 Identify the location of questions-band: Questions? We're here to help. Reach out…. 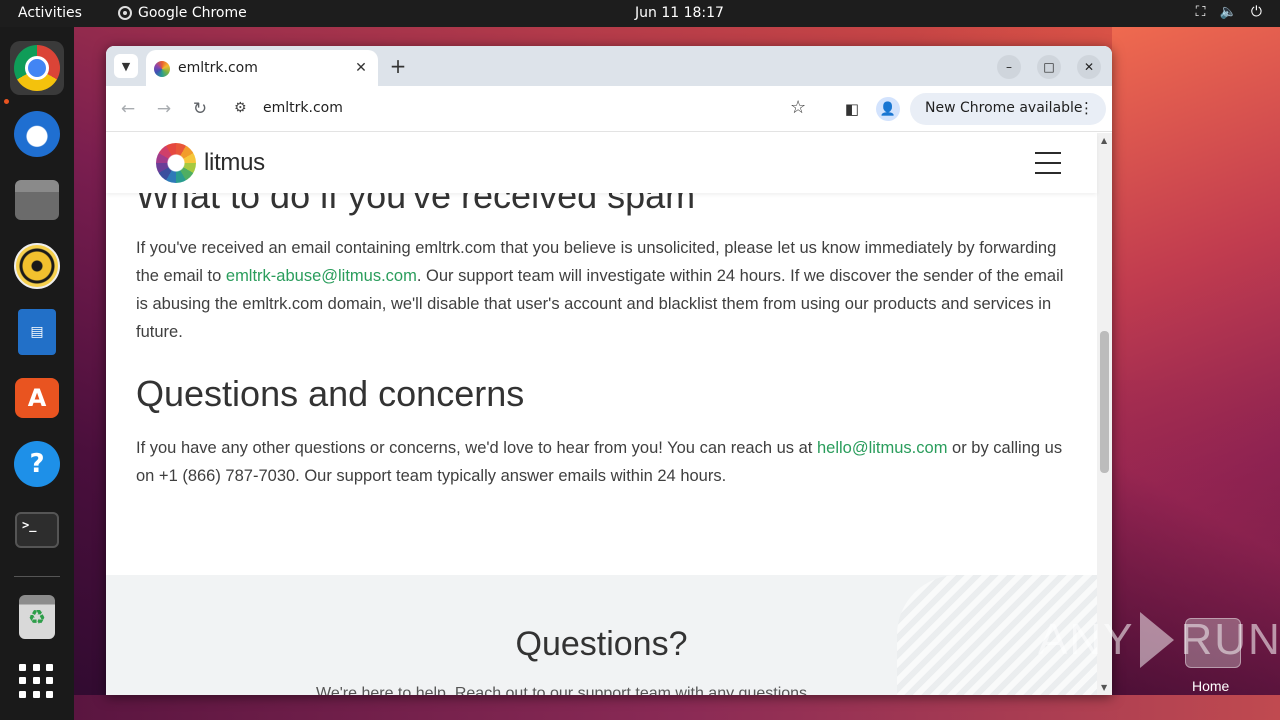
(601, 635).